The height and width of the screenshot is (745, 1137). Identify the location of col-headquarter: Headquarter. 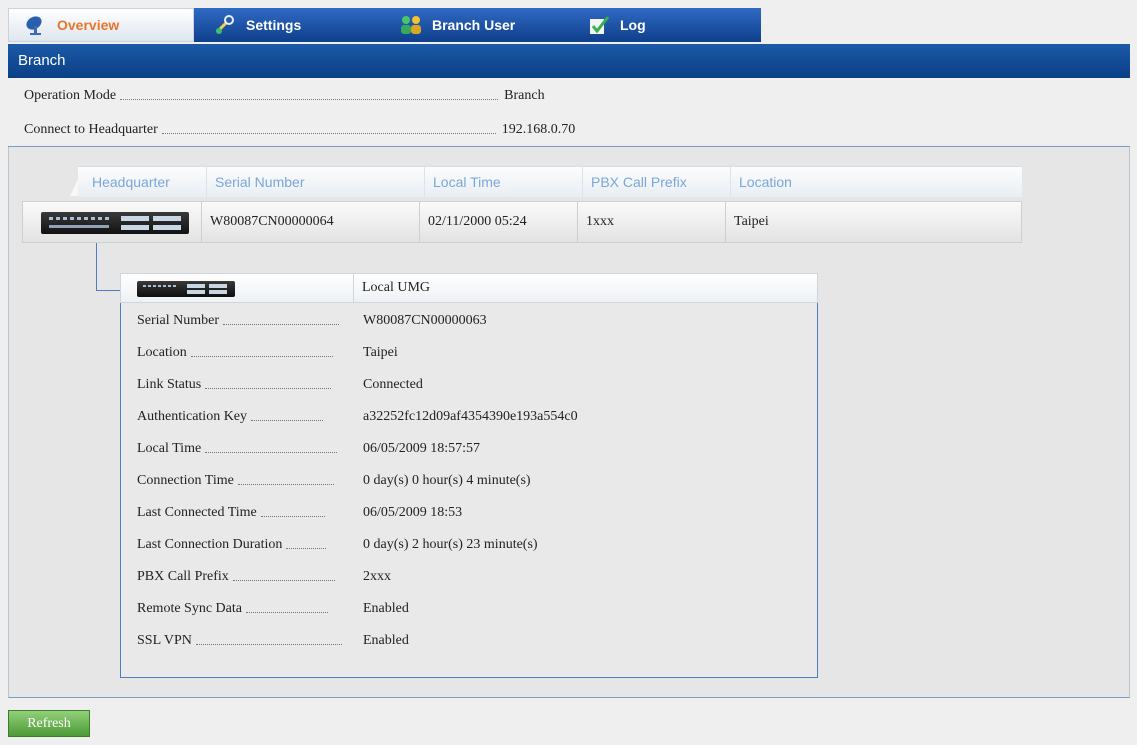
(131, 182).